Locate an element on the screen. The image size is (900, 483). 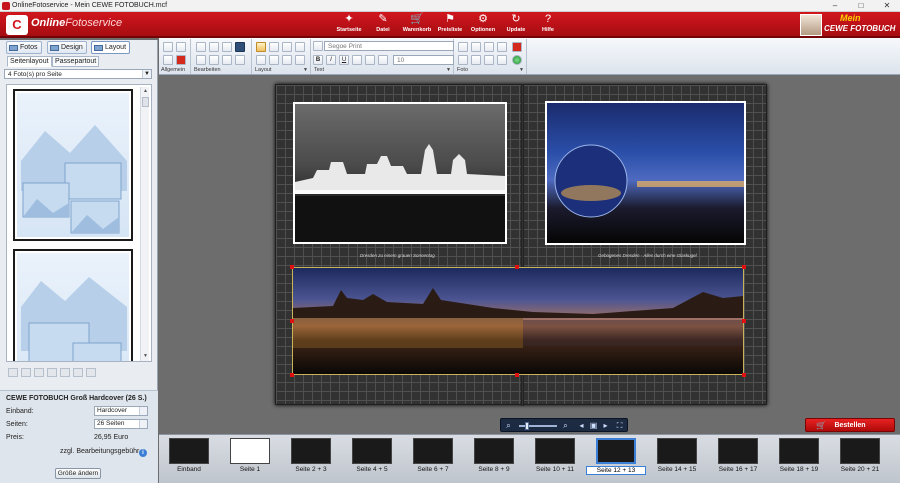
enhance-icon is located at coordinates (489, 47).